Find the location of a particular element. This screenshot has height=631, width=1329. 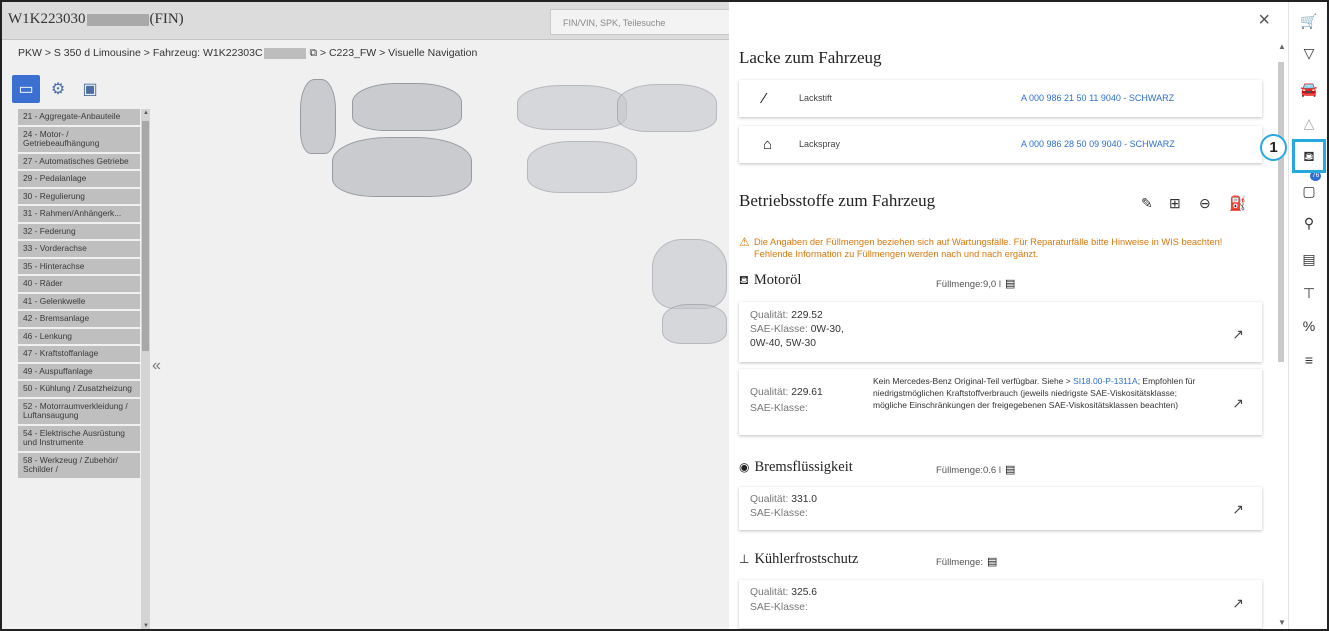

close-button: × is located at coordinates (1264, 20).